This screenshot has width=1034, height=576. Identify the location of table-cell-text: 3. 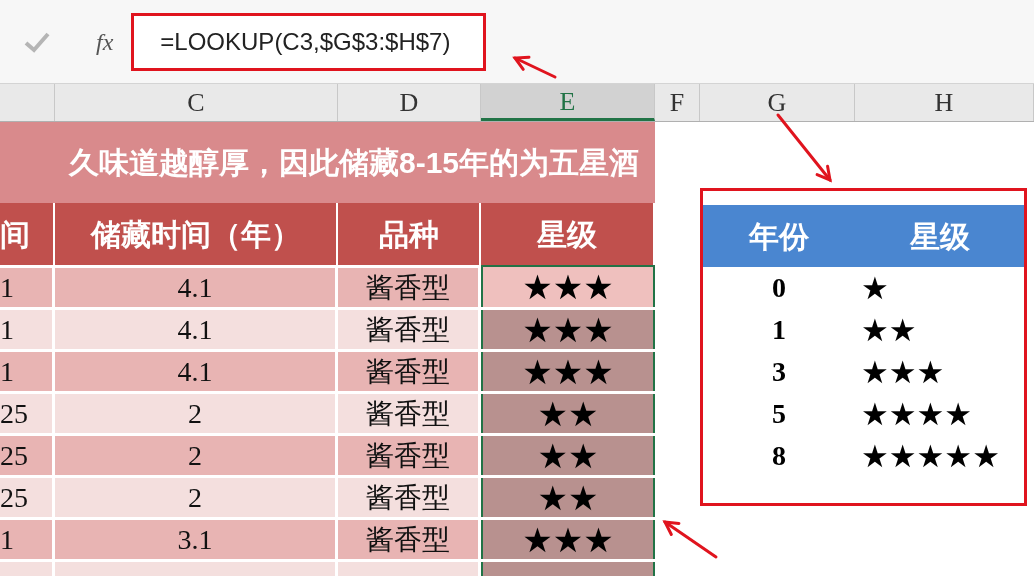
(779, 372).